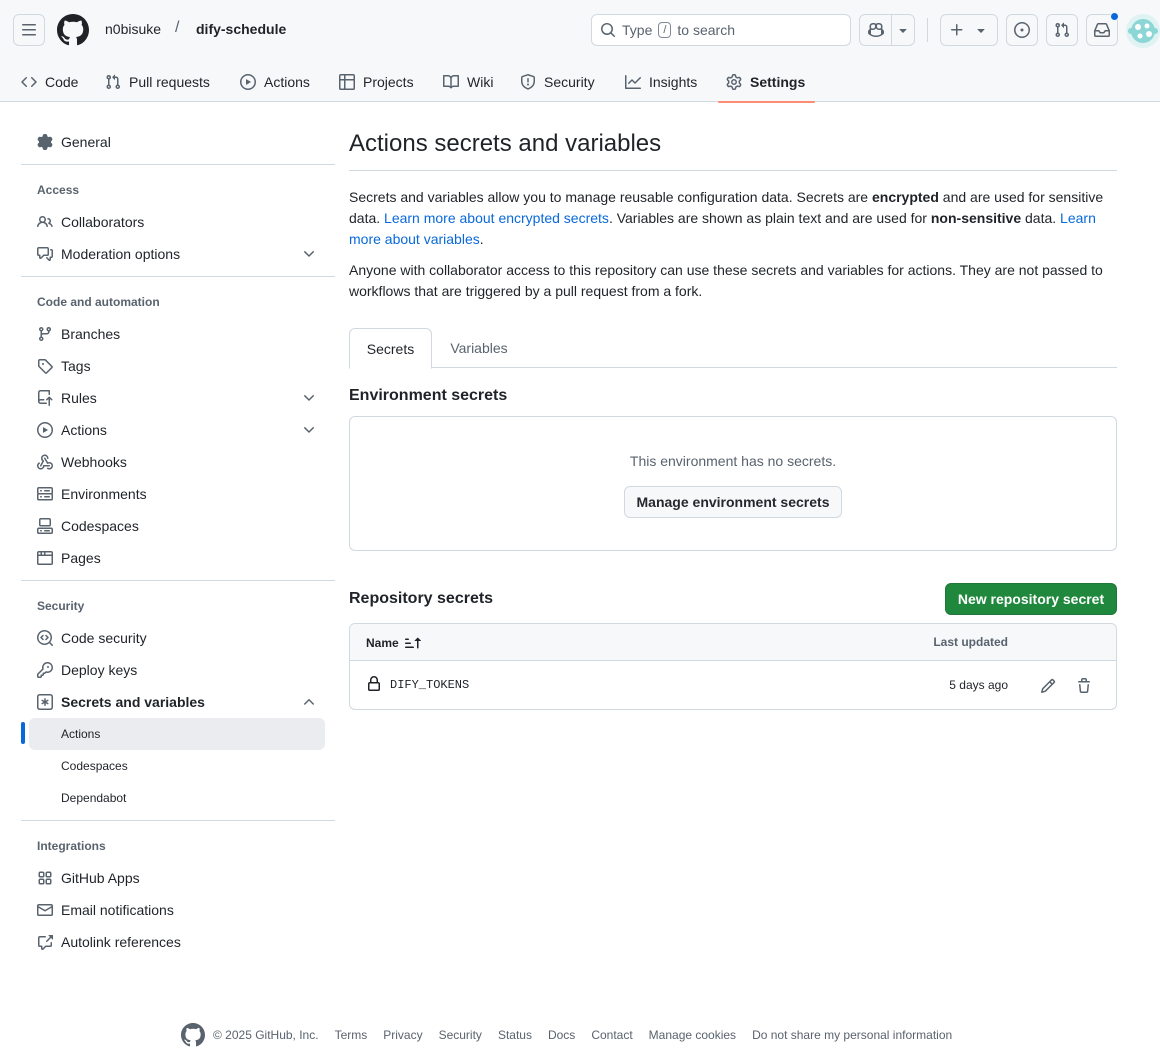 The image size is (1160, 1050). What do you see at coordinates (721, 30) in the screenshot?
I see `search-input: Type / to search` at bounding box center [721, 30].